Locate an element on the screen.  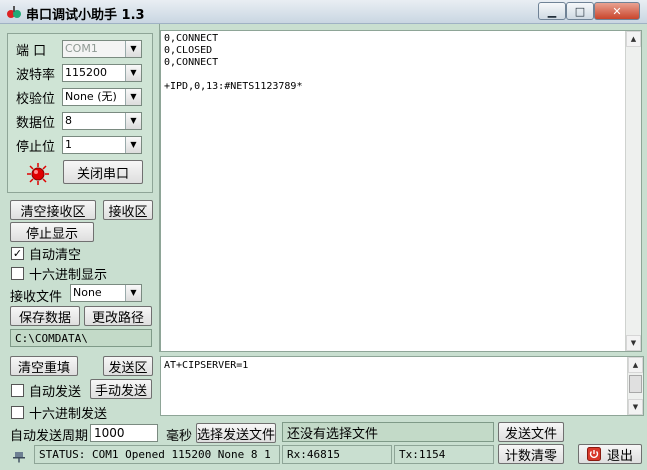
databits-label: 数据位 is located at coordinates (36, 123).